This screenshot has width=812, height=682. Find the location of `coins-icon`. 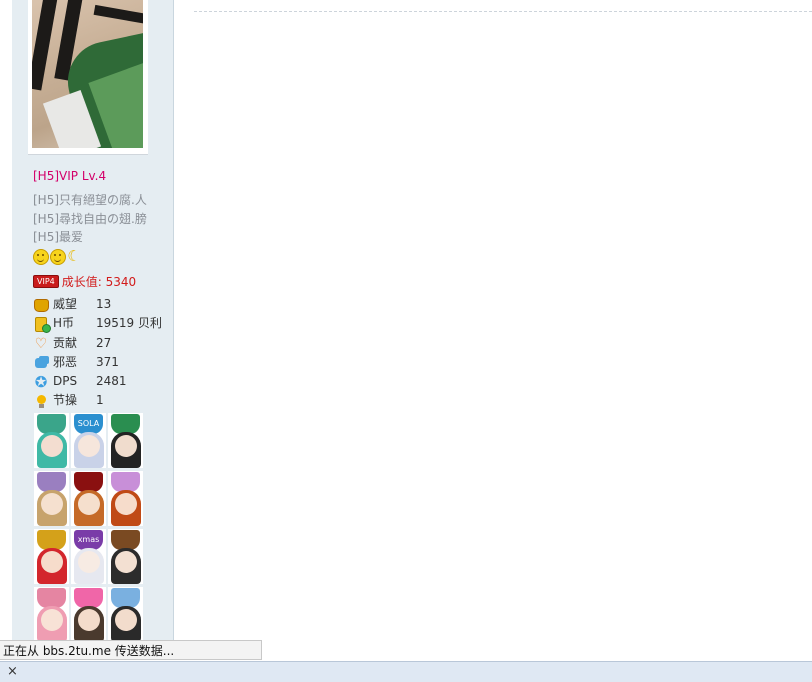

coins-icon is located at coordinates (42, 324).